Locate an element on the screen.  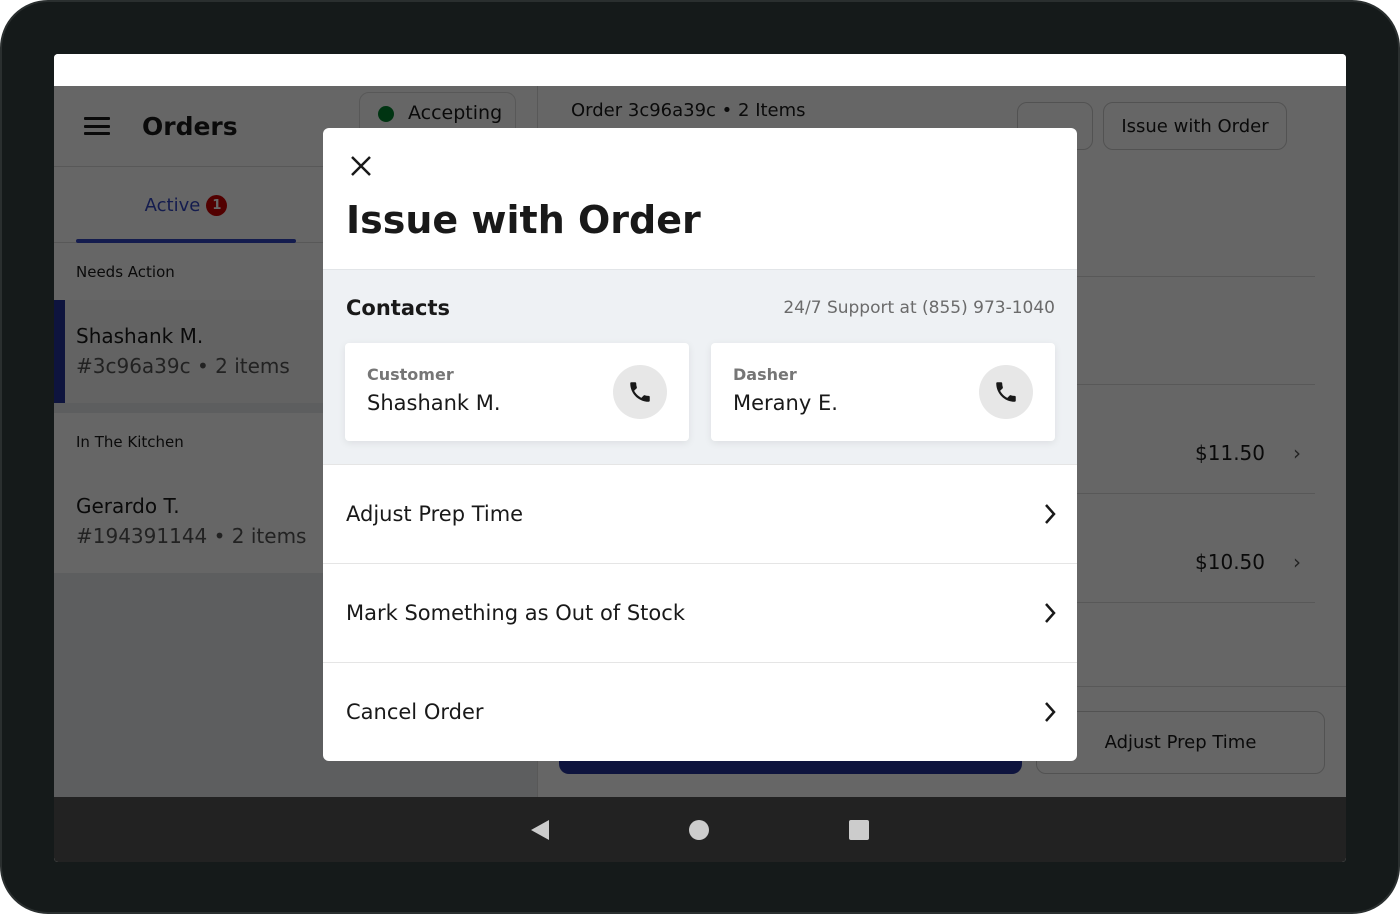
dialog-title: Issue with Order is located at coordinates (523, 220).